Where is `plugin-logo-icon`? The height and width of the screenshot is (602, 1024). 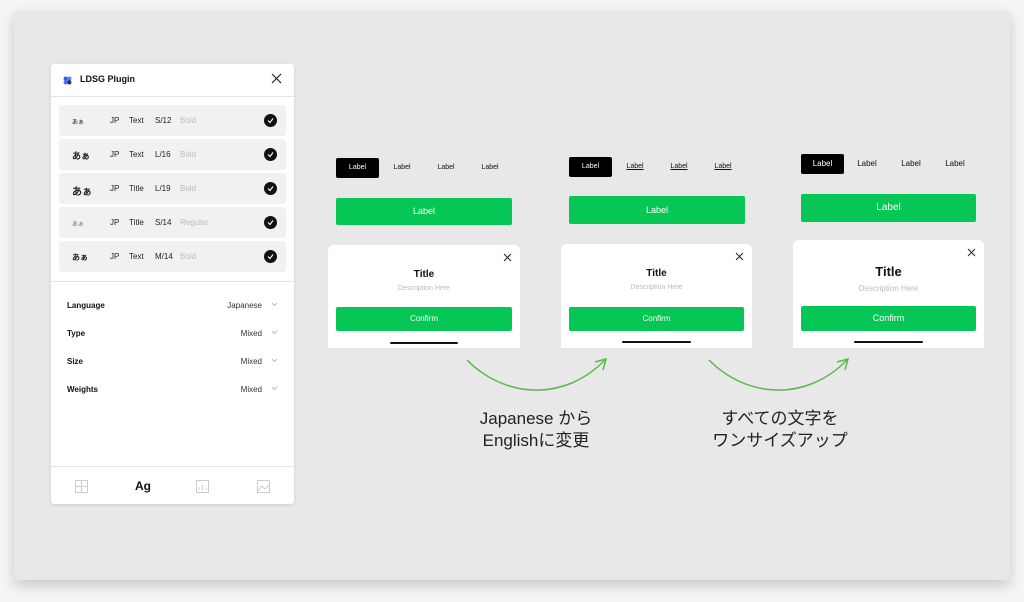 plugin-logo-icon is located at coordinates (67, 80).